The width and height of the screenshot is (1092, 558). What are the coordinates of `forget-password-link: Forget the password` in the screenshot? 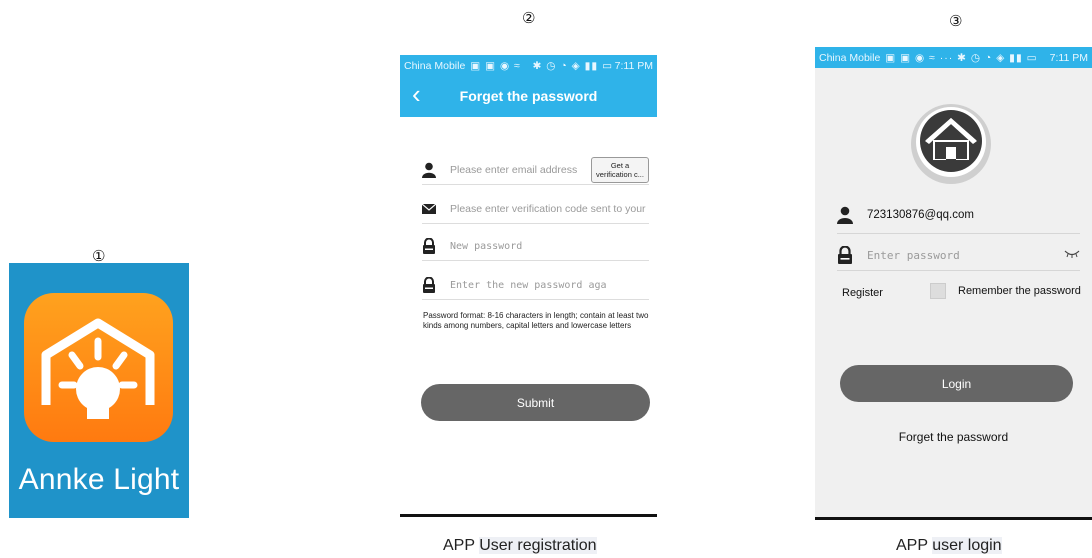 It's located at (953, 437).